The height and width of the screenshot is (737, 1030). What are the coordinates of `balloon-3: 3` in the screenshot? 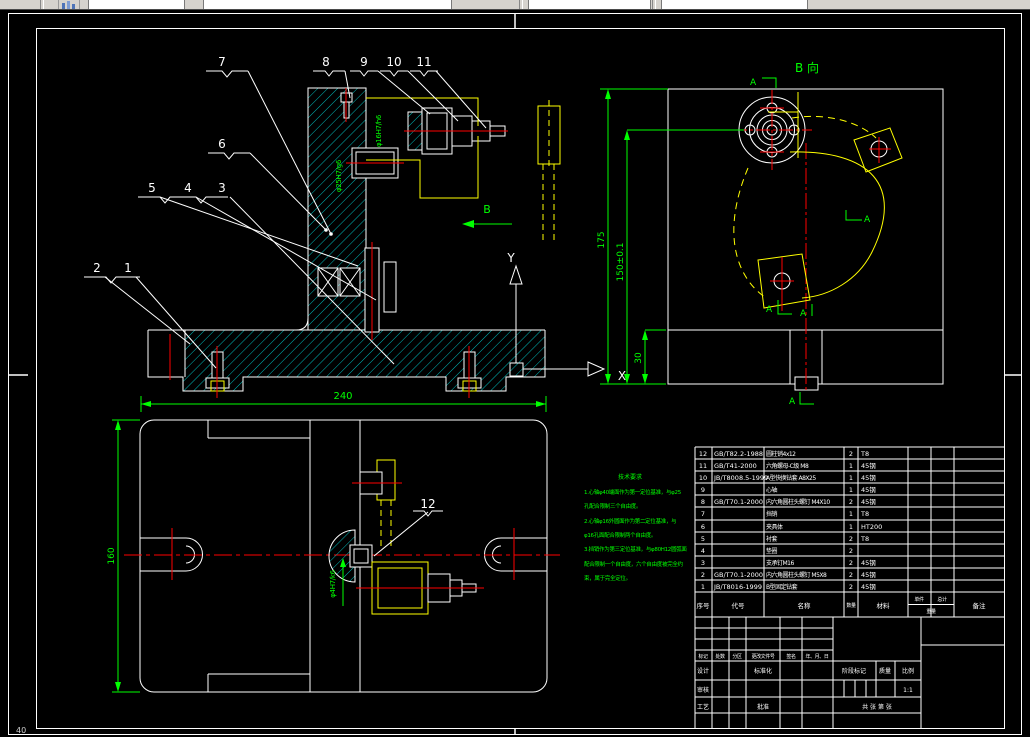 It's located at (222, 188).